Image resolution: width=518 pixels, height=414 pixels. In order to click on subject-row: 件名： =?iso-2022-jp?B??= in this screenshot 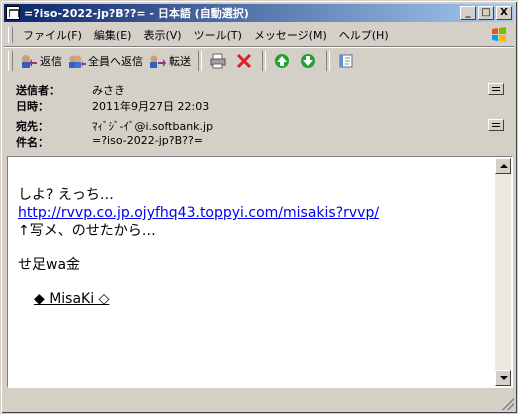, I will do `click(109, 142)`.